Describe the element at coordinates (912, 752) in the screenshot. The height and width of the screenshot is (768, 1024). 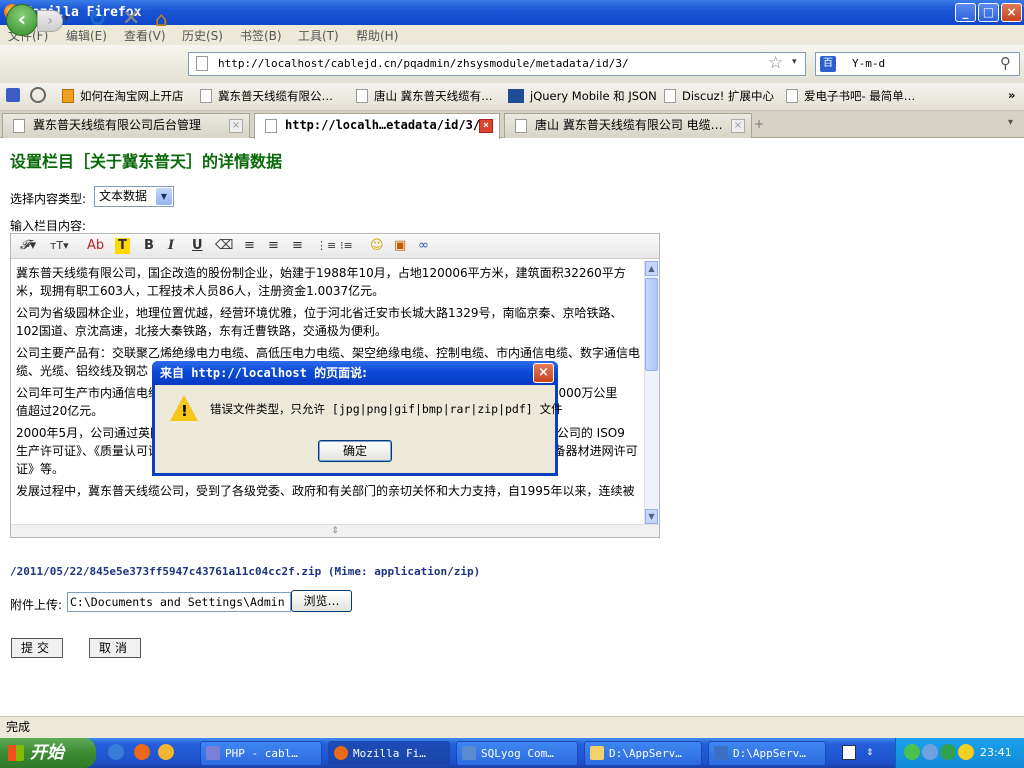
I see `network-icon` at that location.